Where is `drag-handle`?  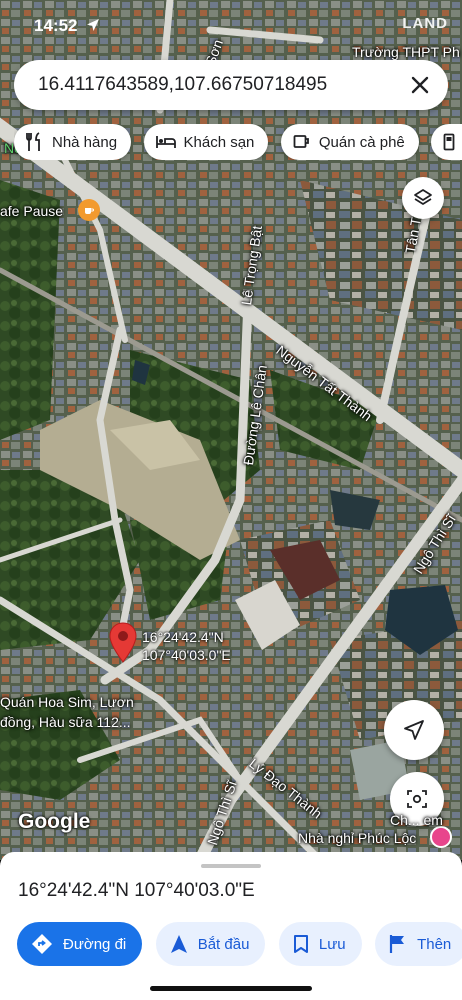 drag-handle is located at coordinates (231, 866).